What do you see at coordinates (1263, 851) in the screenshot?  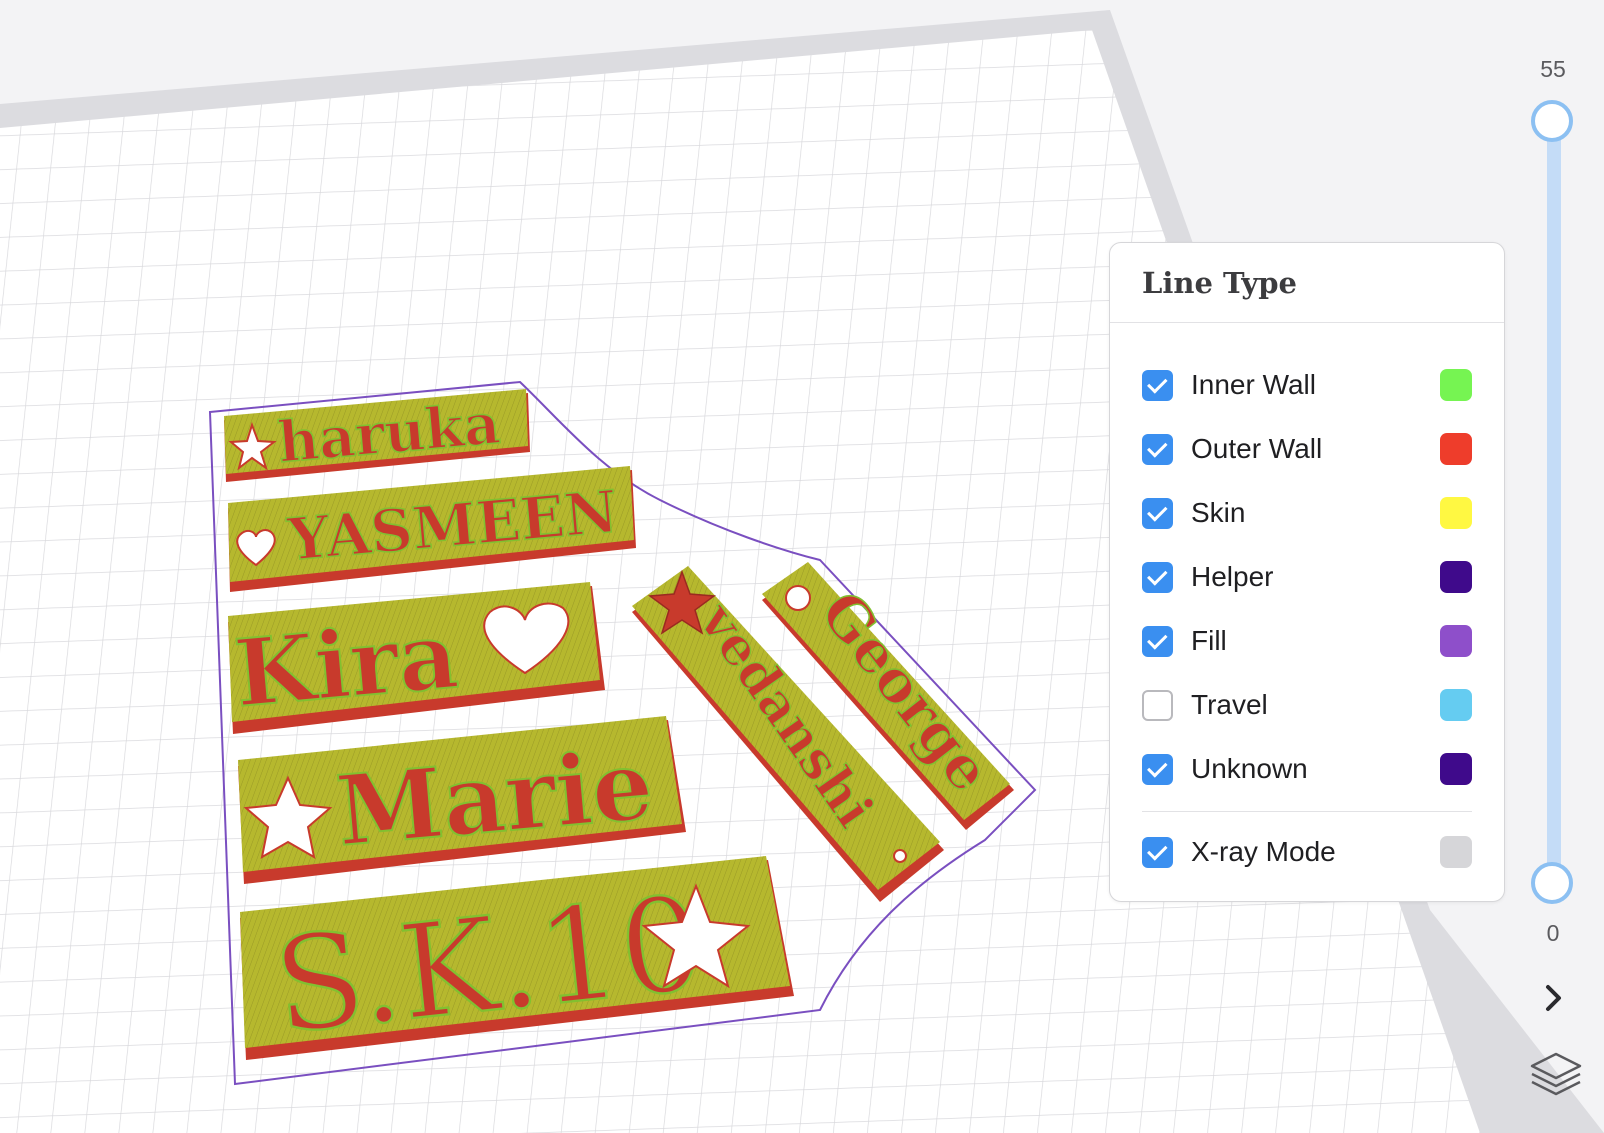 I see `xray-mode-label: X-ray Mode` at bounding box center [1263, 851].